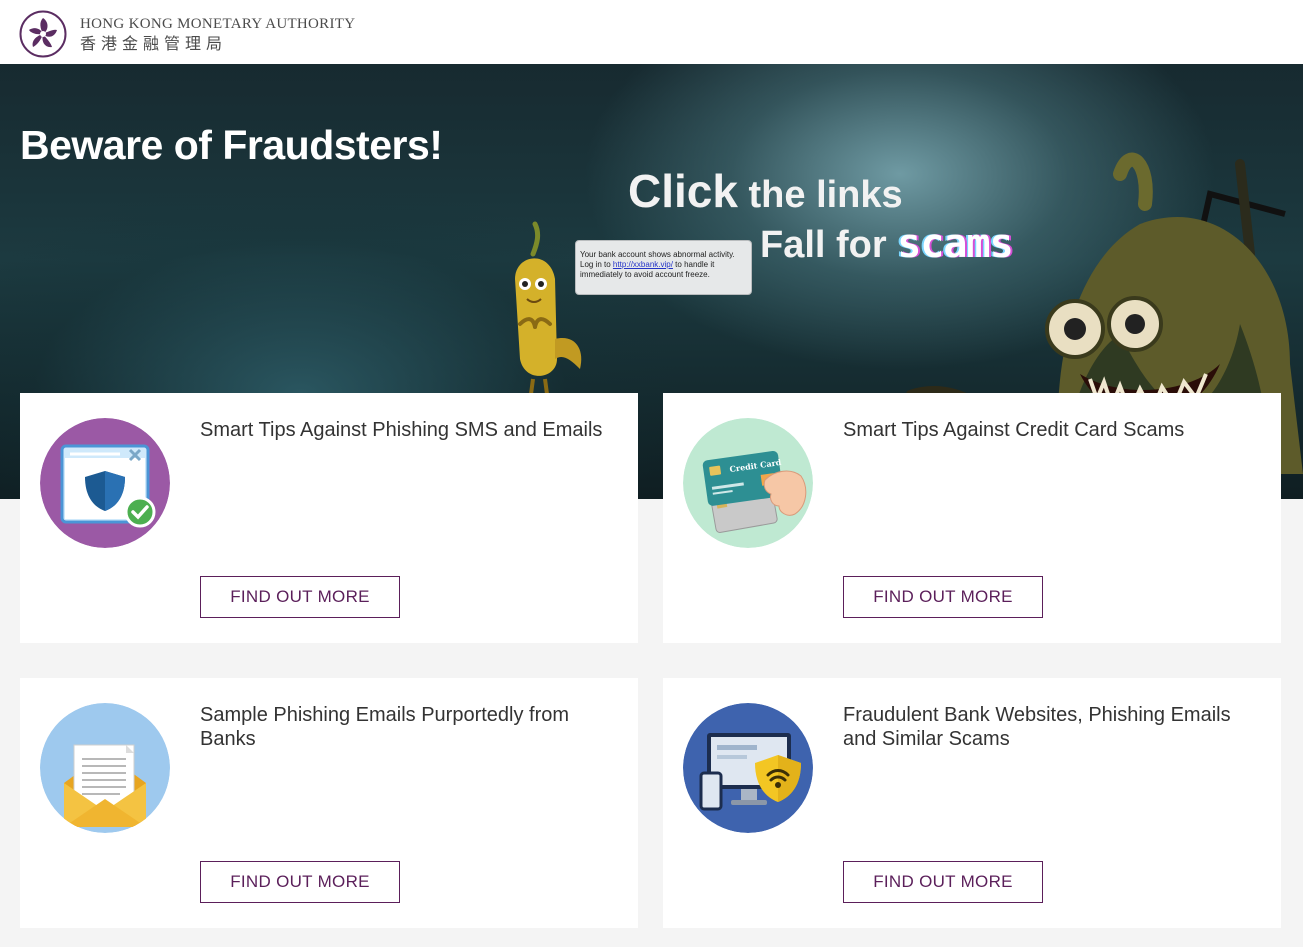 This screenshot has width=1303, height=947. Describe the element at coordinates (596, 264) in the screenshot. I see `bubble-line2-pre: Log in to` at that location.